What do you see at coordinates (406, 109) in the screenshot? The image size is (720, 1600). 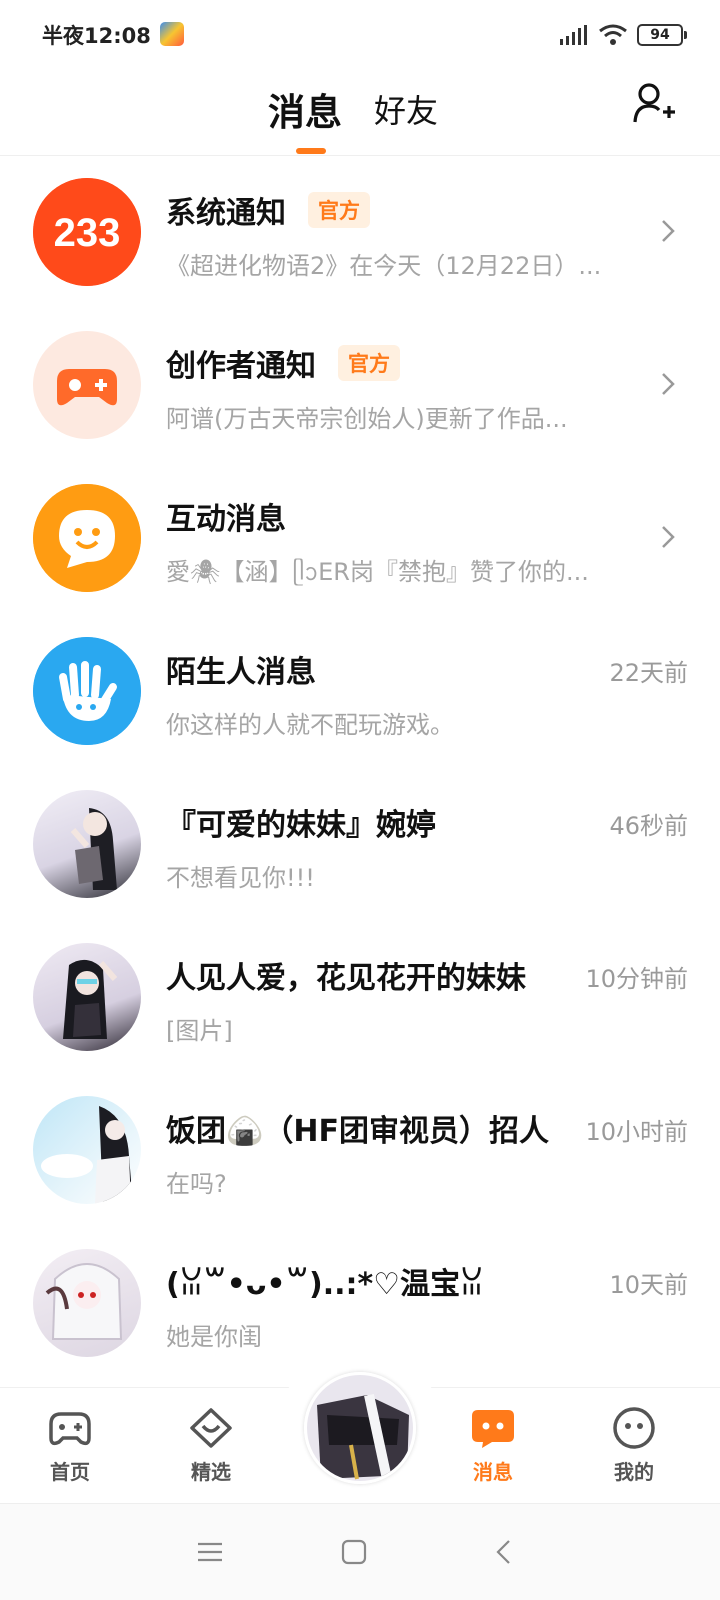 I see `tab-friends: 好友` at bounding box center [406, 109].